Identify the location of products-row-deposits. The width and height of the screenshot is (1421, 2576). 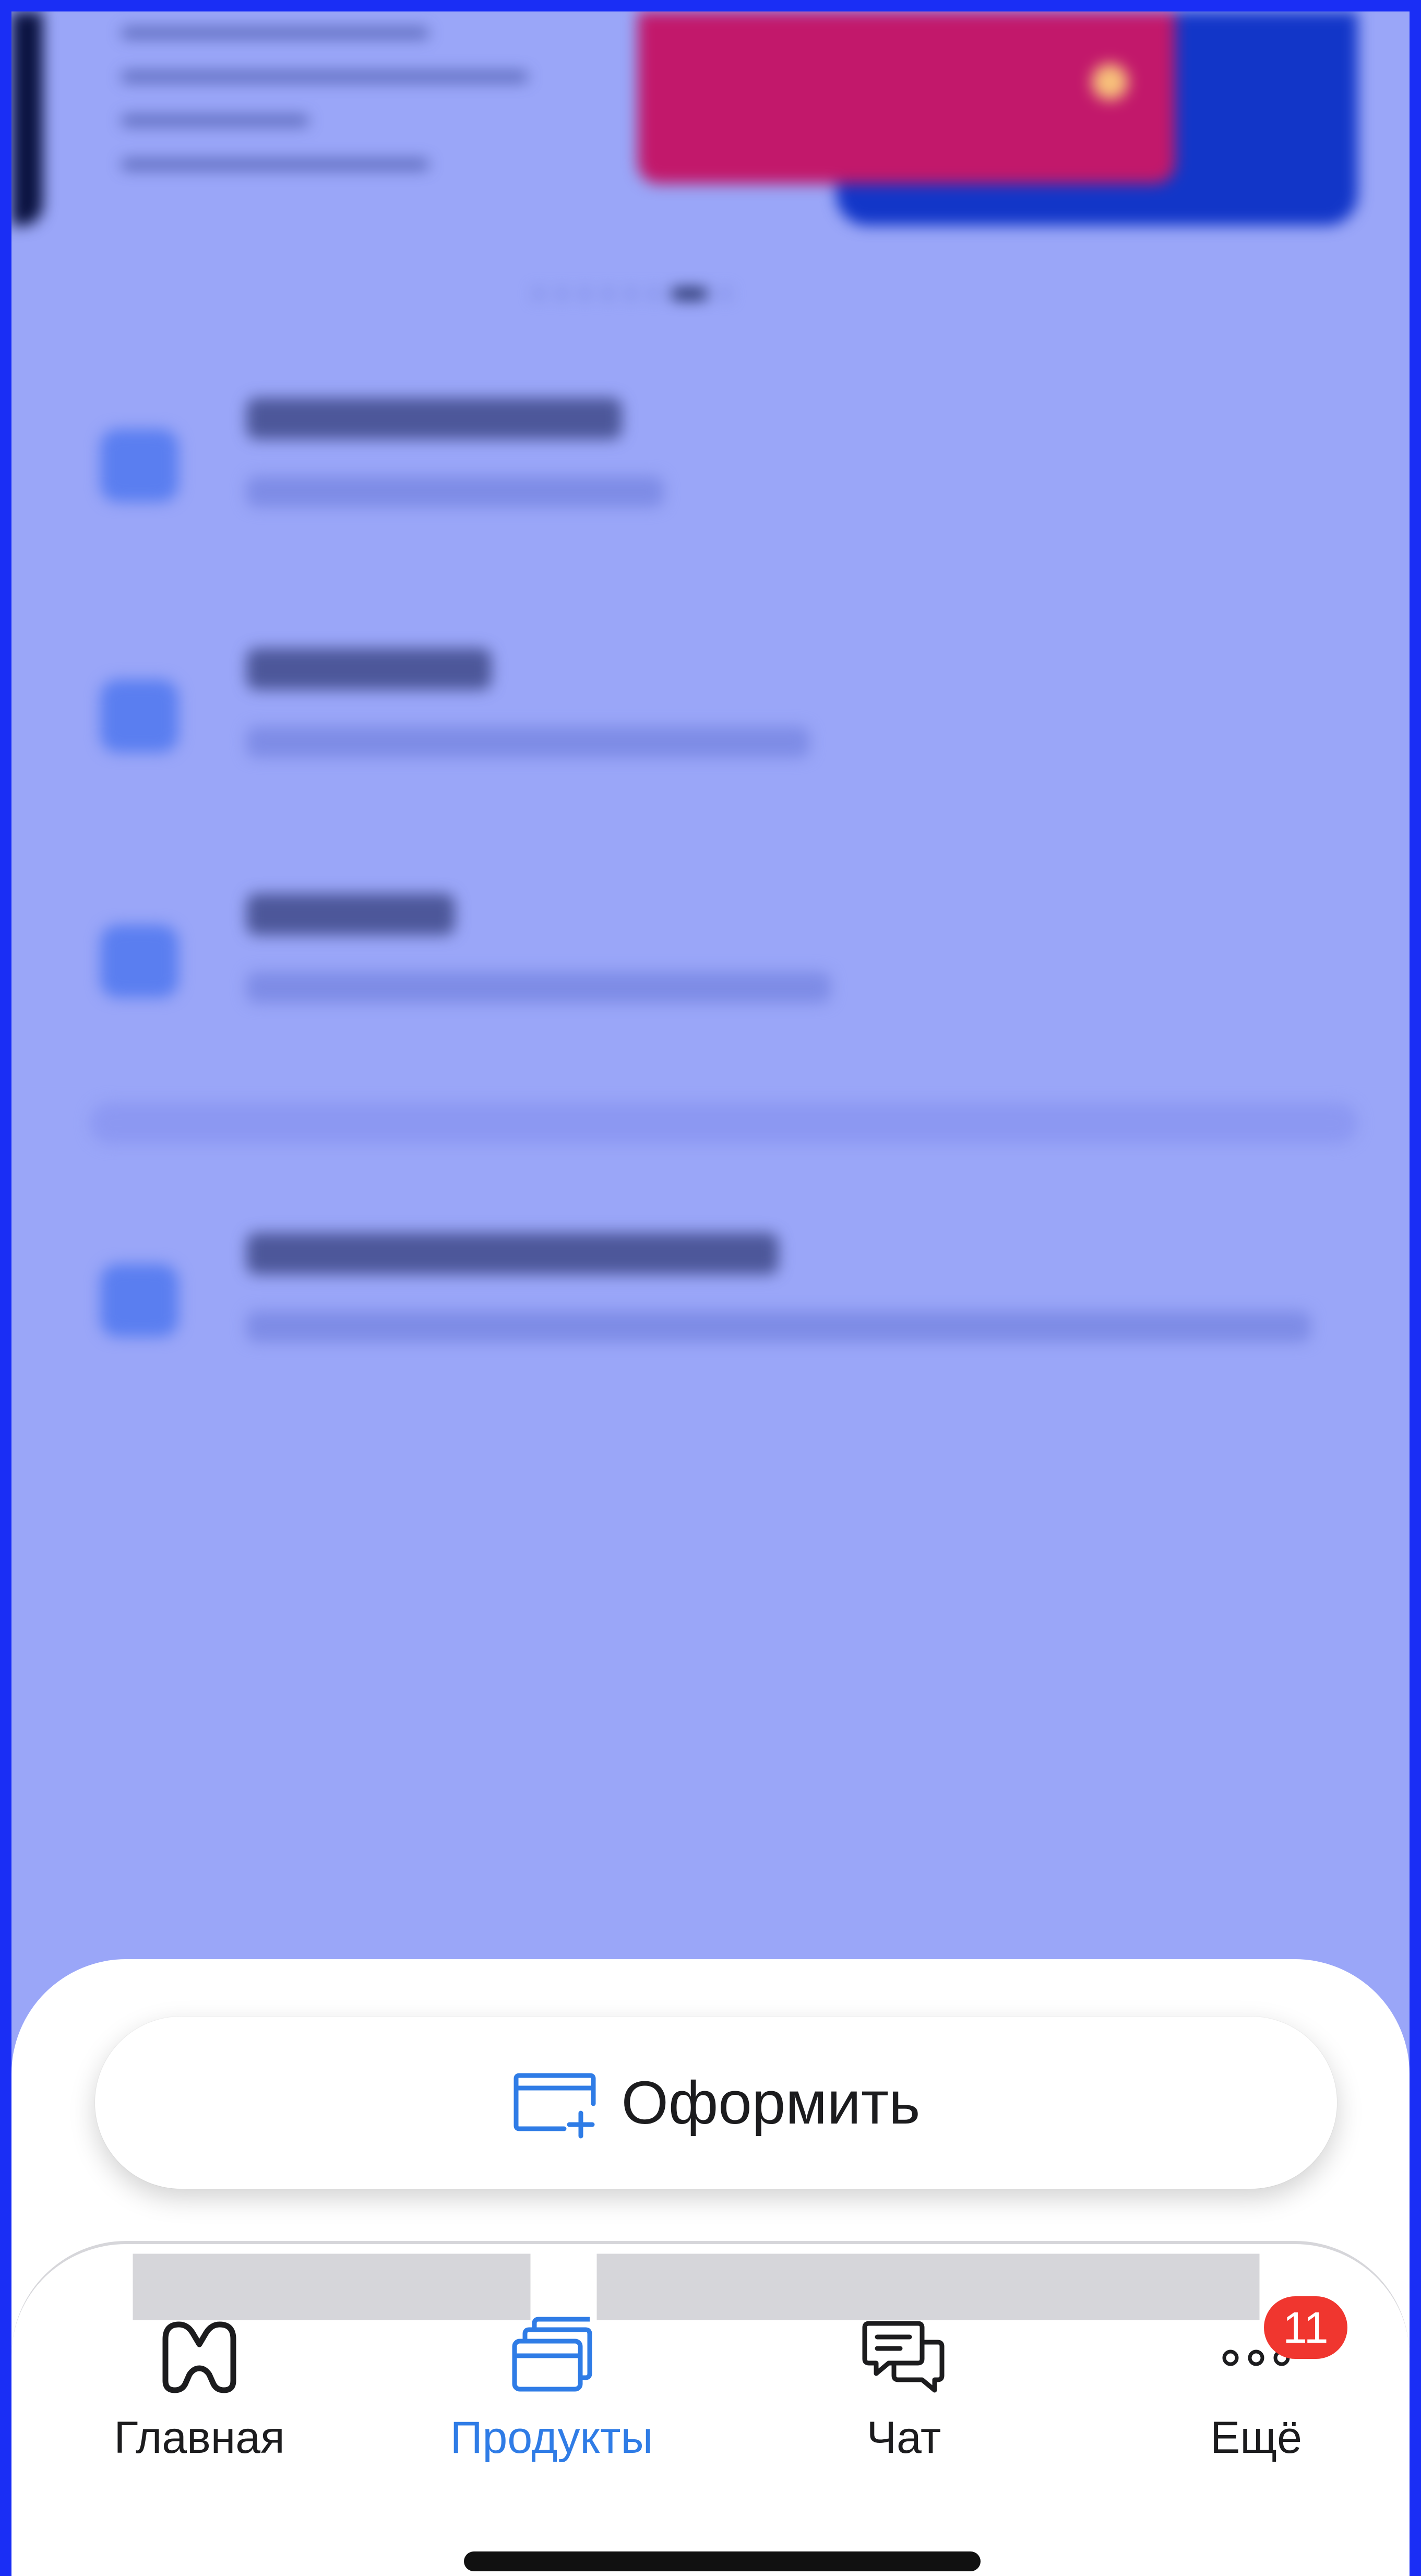
(716, 956).